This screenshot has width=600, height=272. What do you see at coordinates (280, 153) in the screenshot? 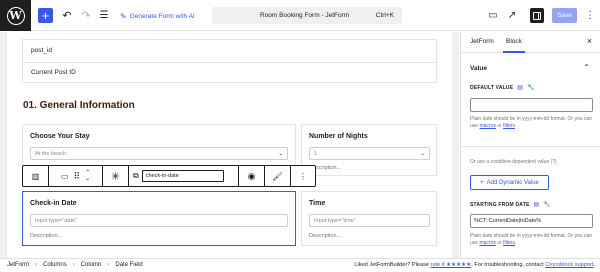
I see `chevron-down-icon: ⌄` at bounding box center [280, 153].